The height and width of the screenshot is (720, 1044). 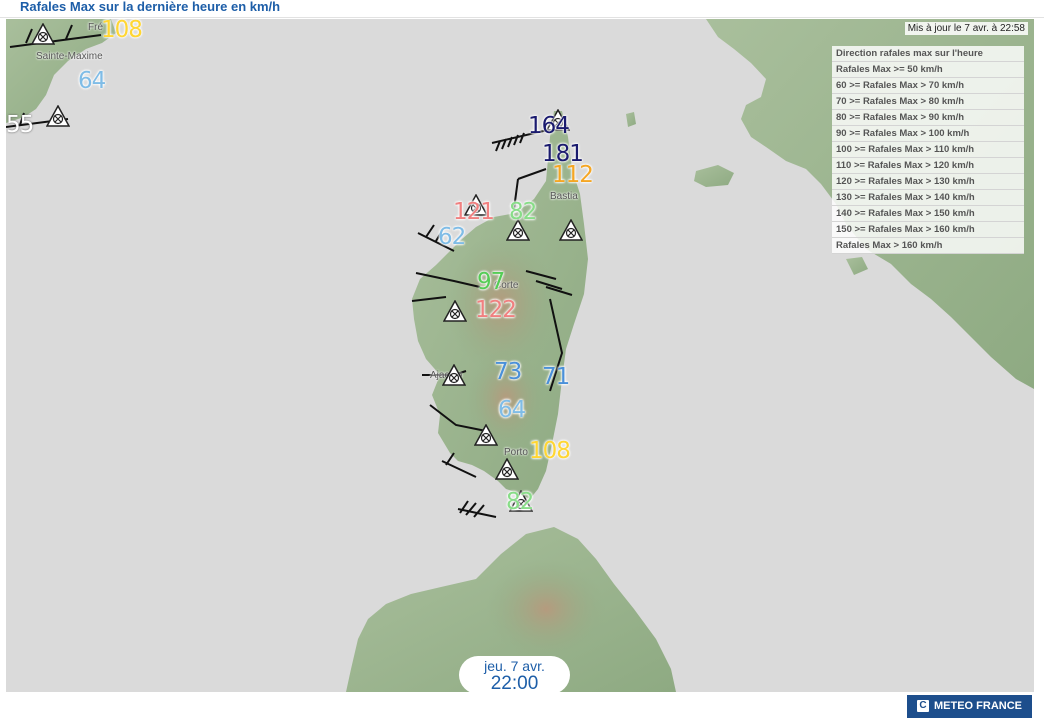 I want to click on meteo-france-logo: C METEO FRANCE, so click(x=969, y=706).